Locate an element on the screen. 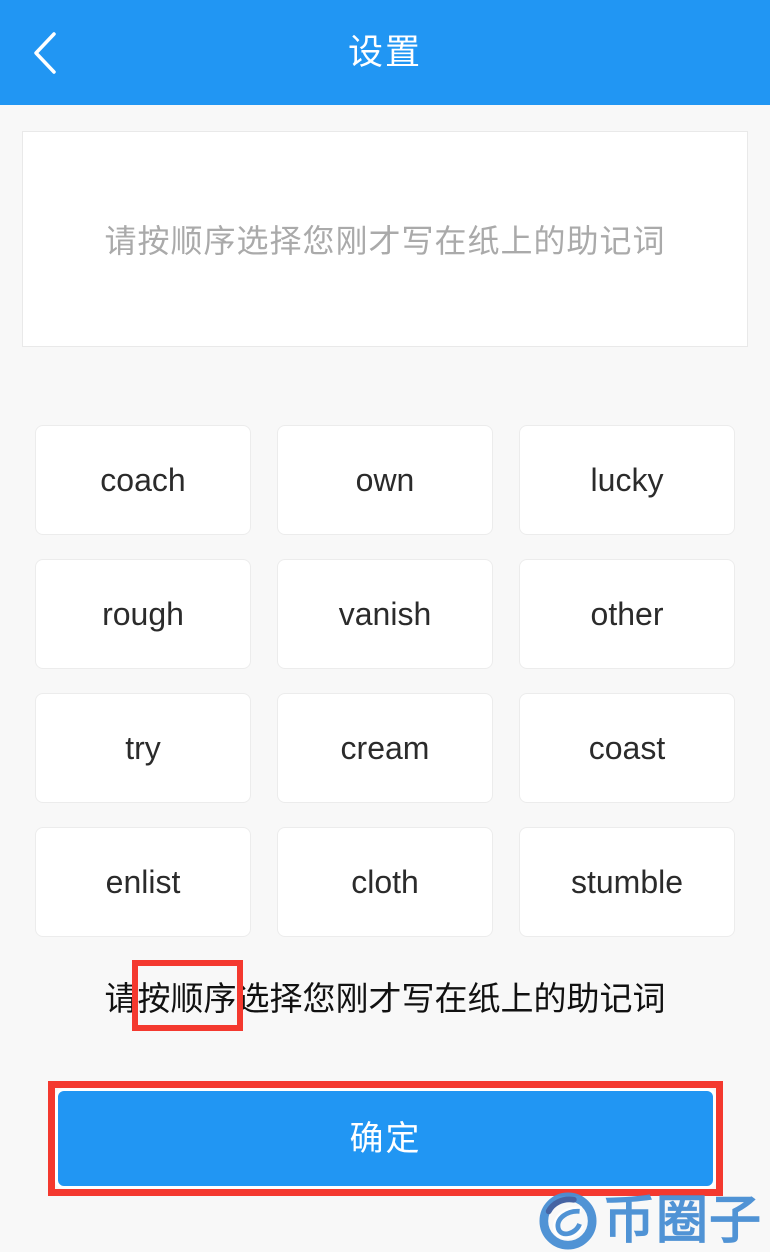 The image size is (770, 1252). confirm-button-annotation: 确定 is located at coordinates (385, 1138).